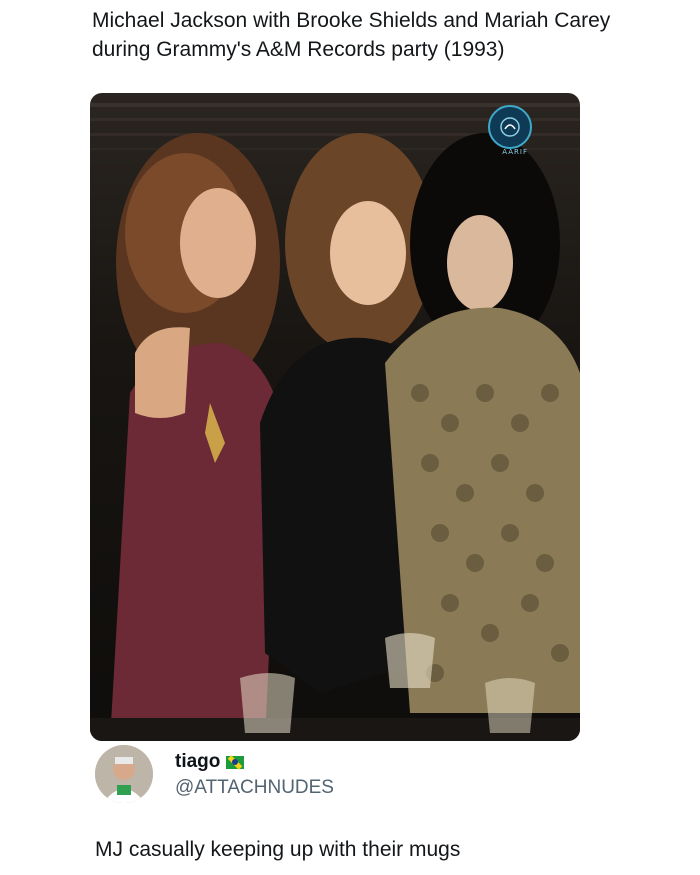  I want to click on brazil-flag-icon, so click(235, 762).